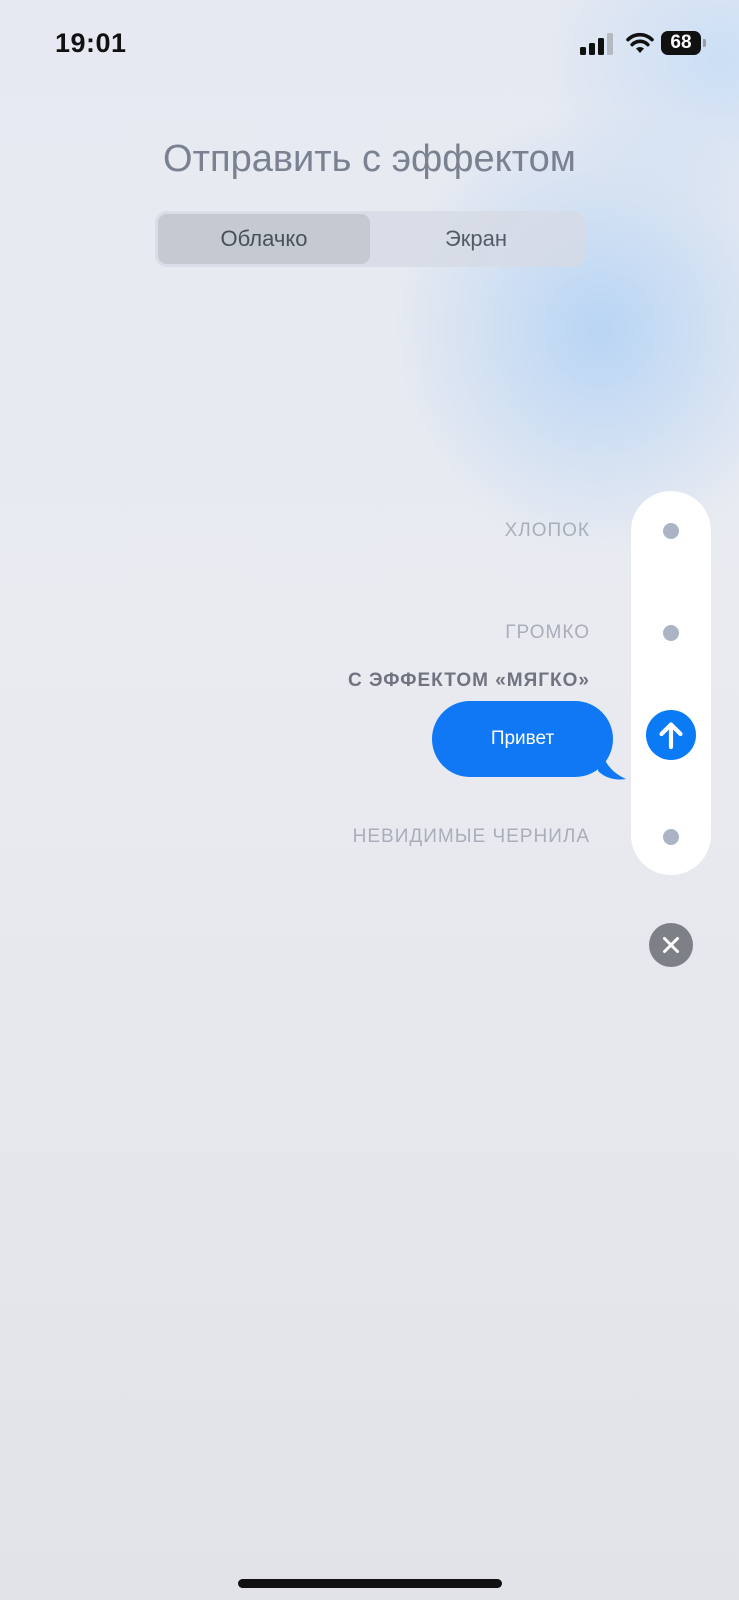  I want to click on effect-label-invisible-ink: НЕВИДИМЫЕ ЧЕРНИЛА, so click(471, 837).